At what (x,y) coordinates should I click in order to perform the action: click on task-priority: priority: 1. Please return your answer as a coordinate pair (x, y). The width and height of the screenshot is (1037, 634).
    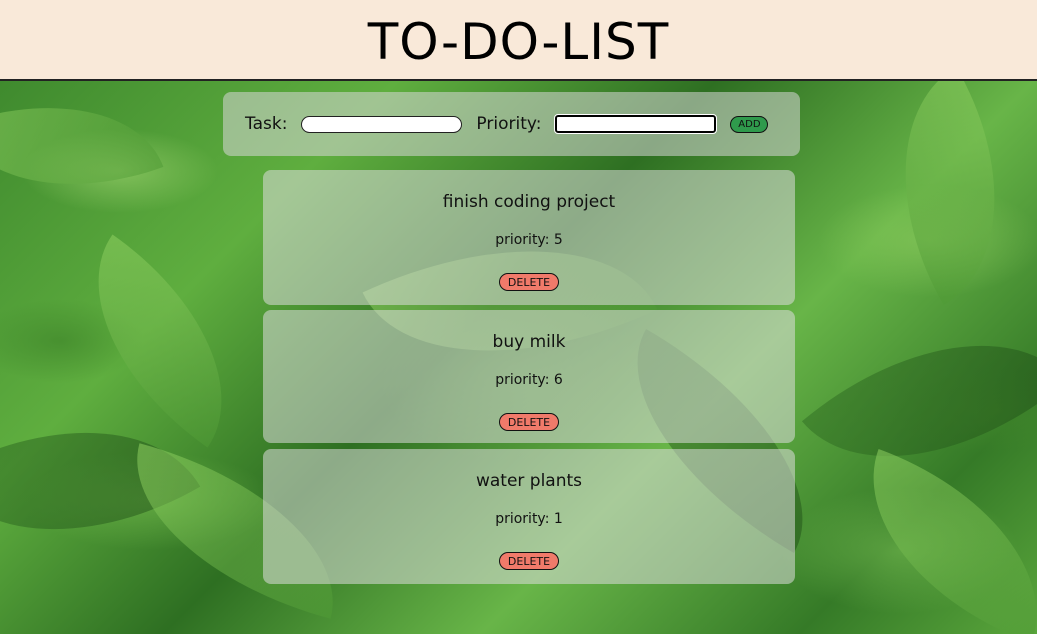
    Looking at the image, I should click on (529, 519).